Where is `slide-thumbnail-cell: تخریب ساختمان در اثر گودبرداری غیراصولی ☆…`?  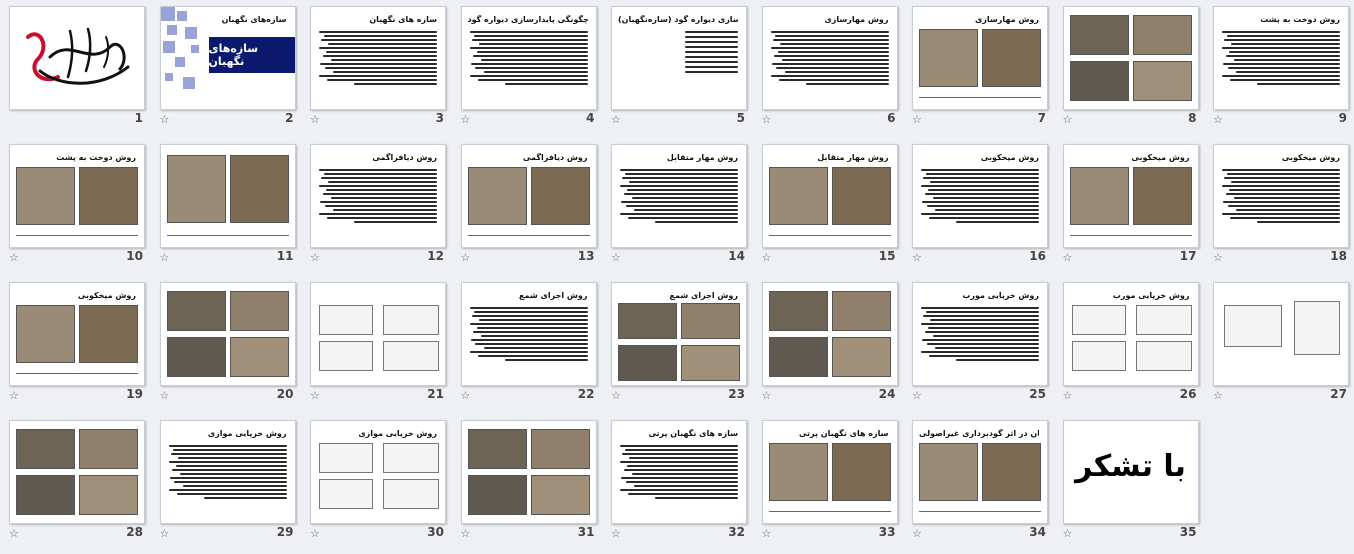 slide-thumbnail-cell: تخریب ساختمان در اثر گودبرداری غیراصولی ☆… is located at coordinates (979, 485).